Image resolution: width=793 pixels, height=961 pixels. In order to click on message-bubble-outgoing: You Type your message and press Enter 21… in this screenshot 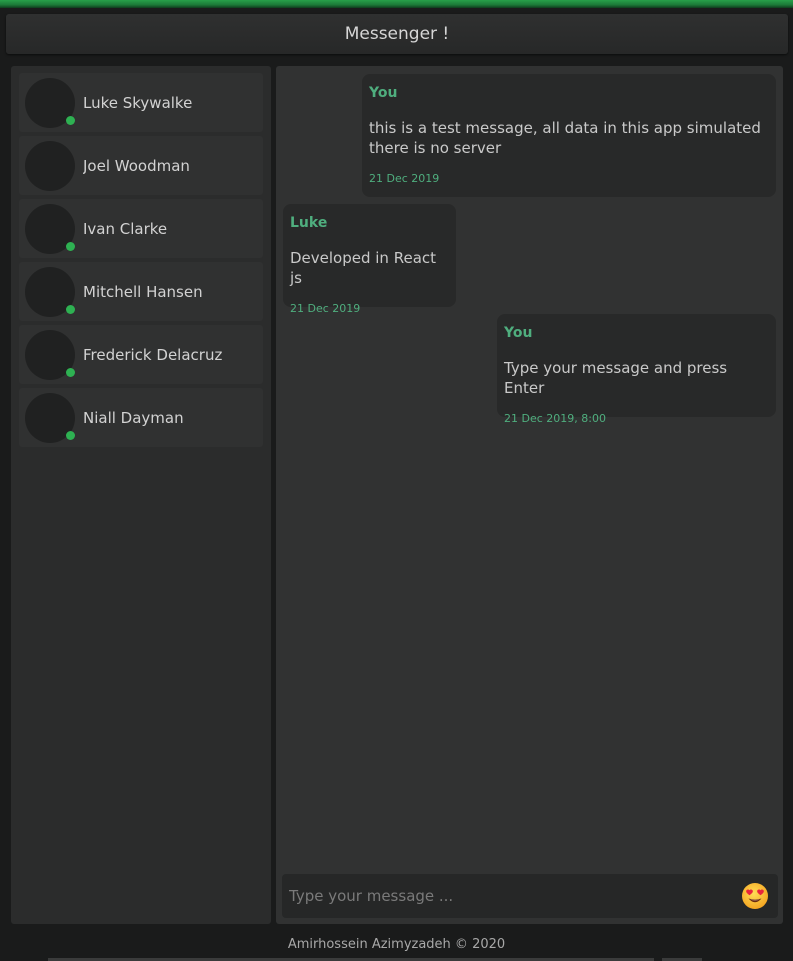, I will do `click(636, 369)`.